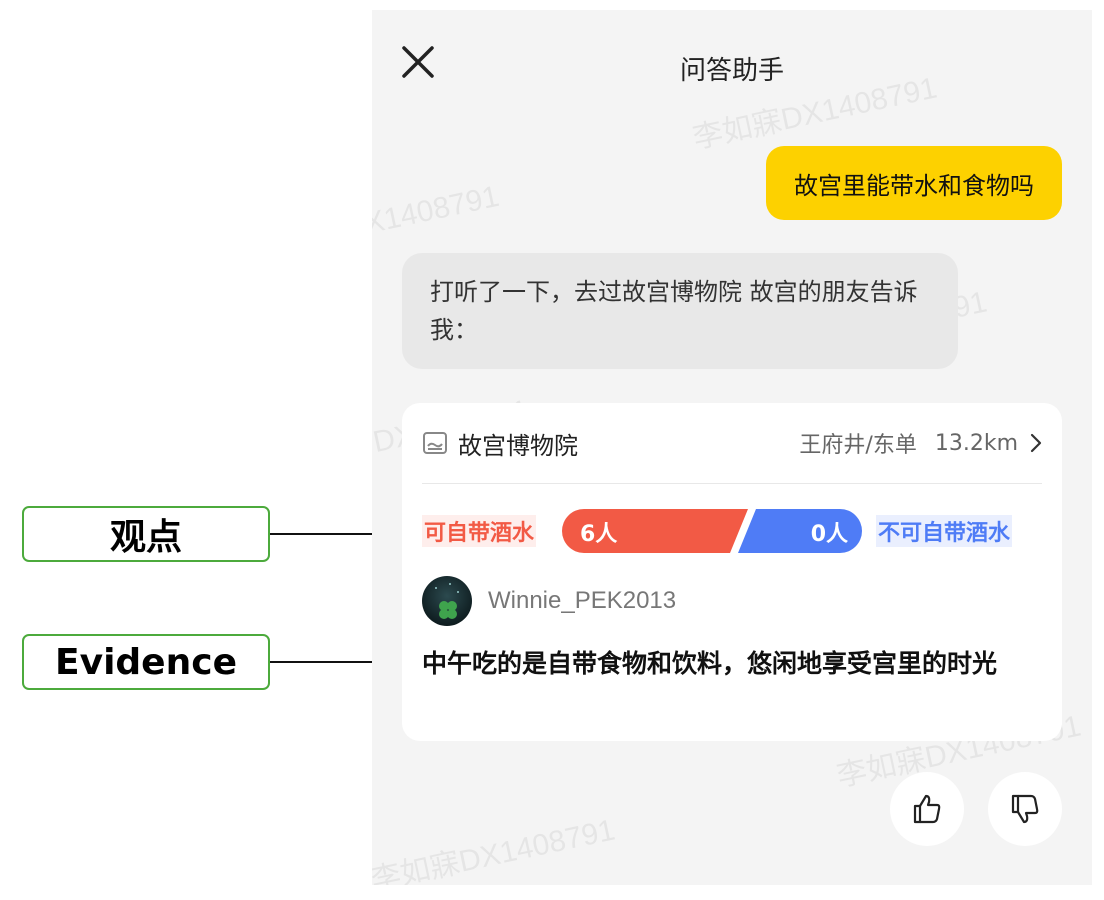 Image resolution: width=1104 pixels, height=900 pixels. I want to click on evidence-author: Winnie_PEK2013, so click(549, 601).